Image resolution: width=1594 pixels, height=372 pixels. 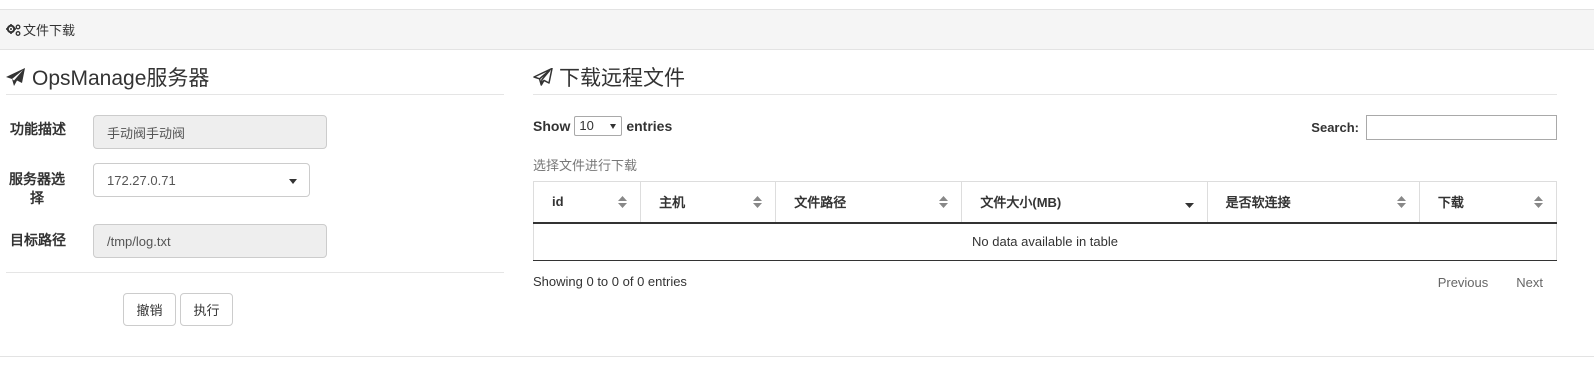 I want to click on pagination: Previous Next, so click(x=1490, y=282).